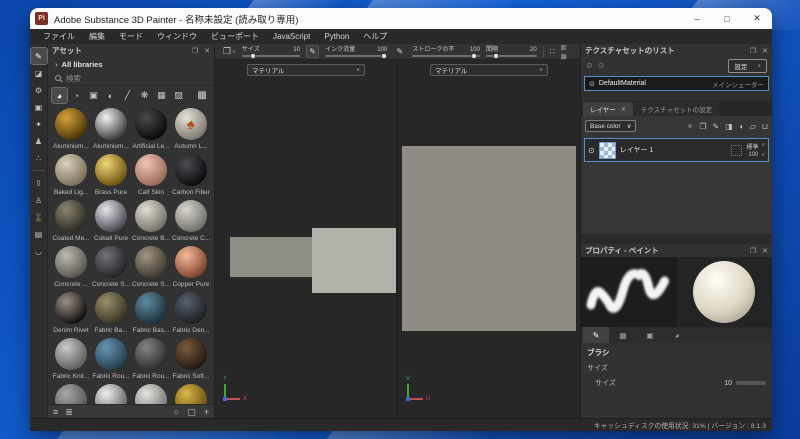 Image resolution: width=800 pixels, height=439 pixels. What do you see at coordinates (727, 18) in the screenshot?
I see `maximize-button: □` at bounding box center [727, 18].